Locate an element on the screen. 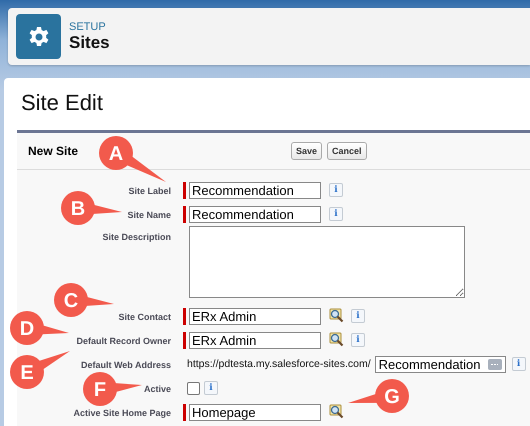  save-button: Save is located at coordinates (306, 151).